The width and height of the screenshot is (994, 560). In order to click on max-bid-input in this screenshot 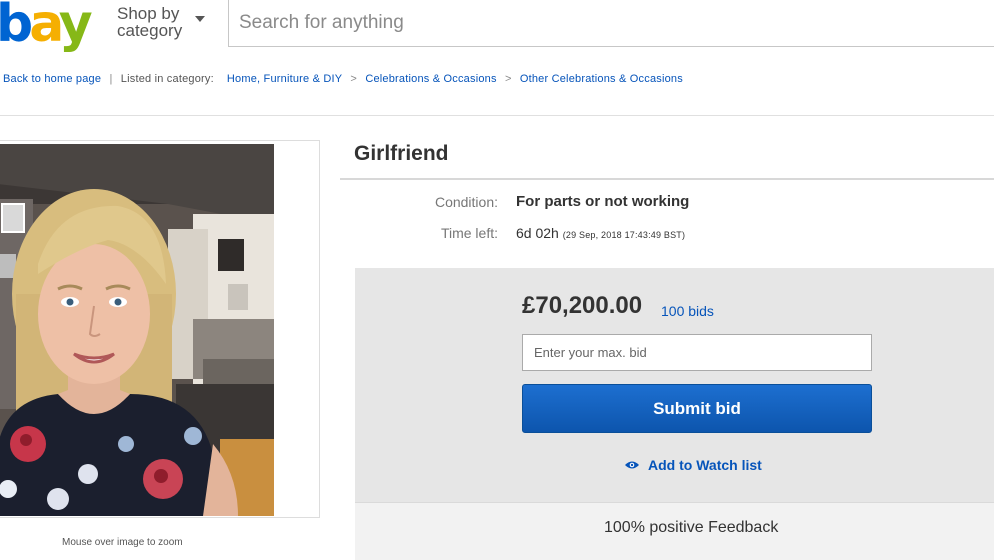, I will do `click(697, 352)`.